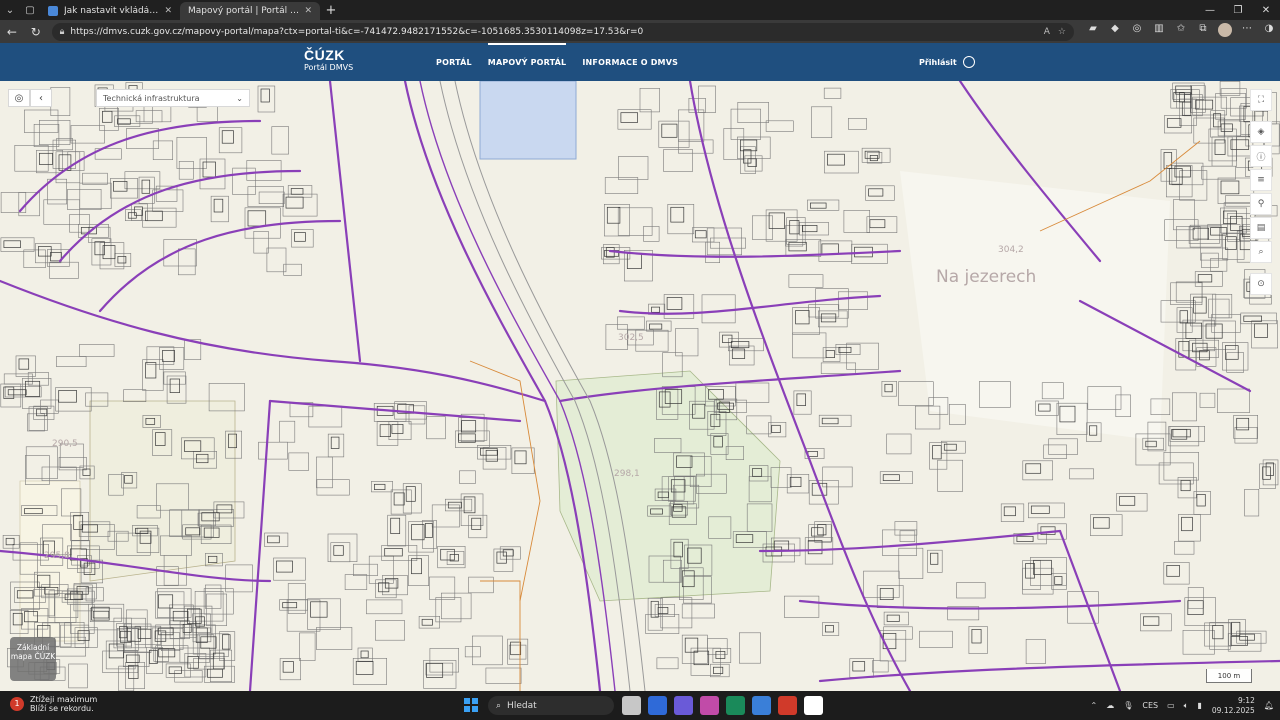  I want to click on new-tab-button: +, so click(331, 10).